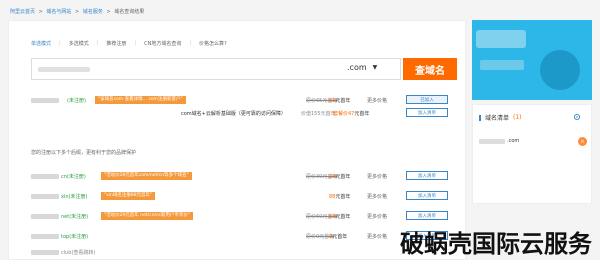 This screenshot has height=260, width=600. What do you see at coordinates (517, 117) in the screenshot?
I see `domain-list-count: (1)` at bounding box center [517, 117].